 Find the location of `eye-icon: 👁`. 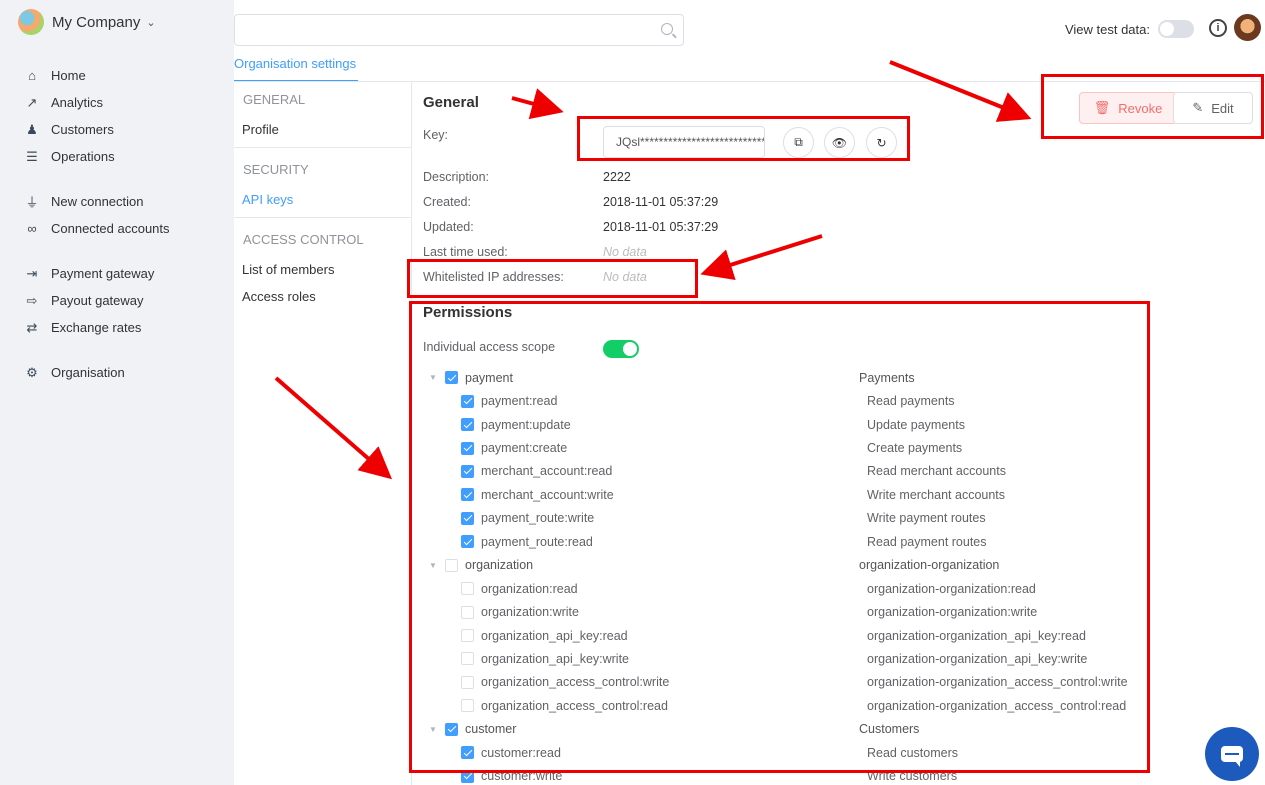

eye-icon: 👁 is located at coordinates (839, 142).